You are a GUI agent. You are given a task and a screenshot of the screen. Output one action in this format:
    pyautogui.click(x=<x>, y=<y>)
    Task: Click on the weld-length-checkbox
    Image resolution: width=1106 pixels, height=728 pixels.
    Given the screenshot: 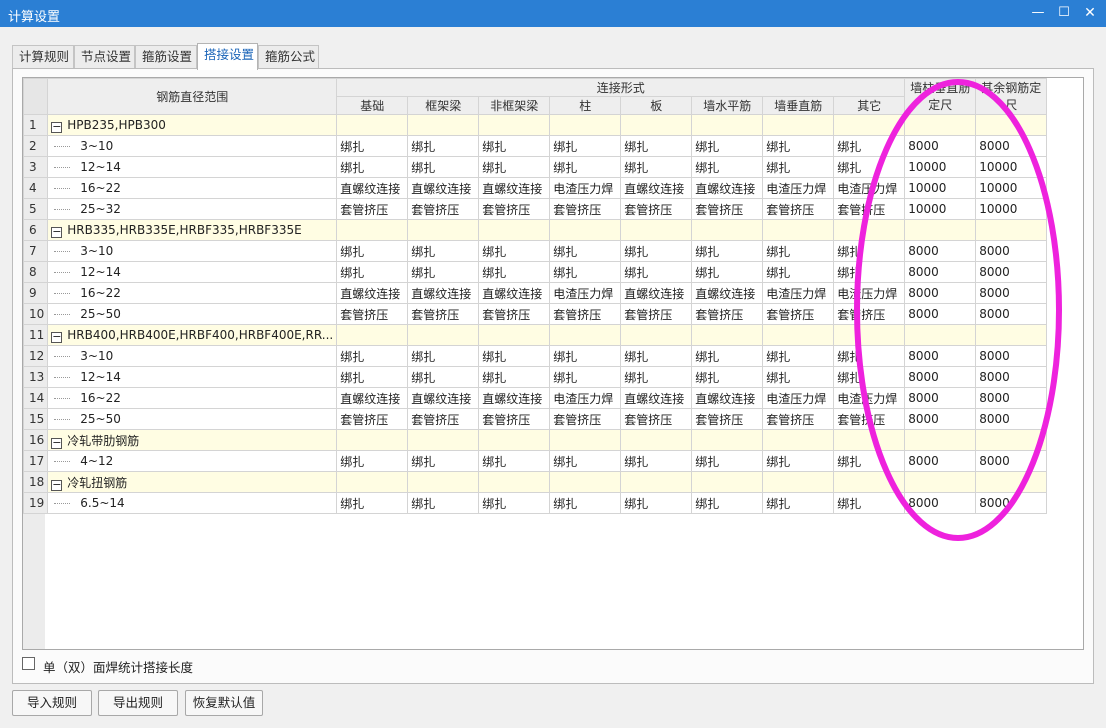 What is the action you would take?
    pyautogui.click(x=28, y=663)
    